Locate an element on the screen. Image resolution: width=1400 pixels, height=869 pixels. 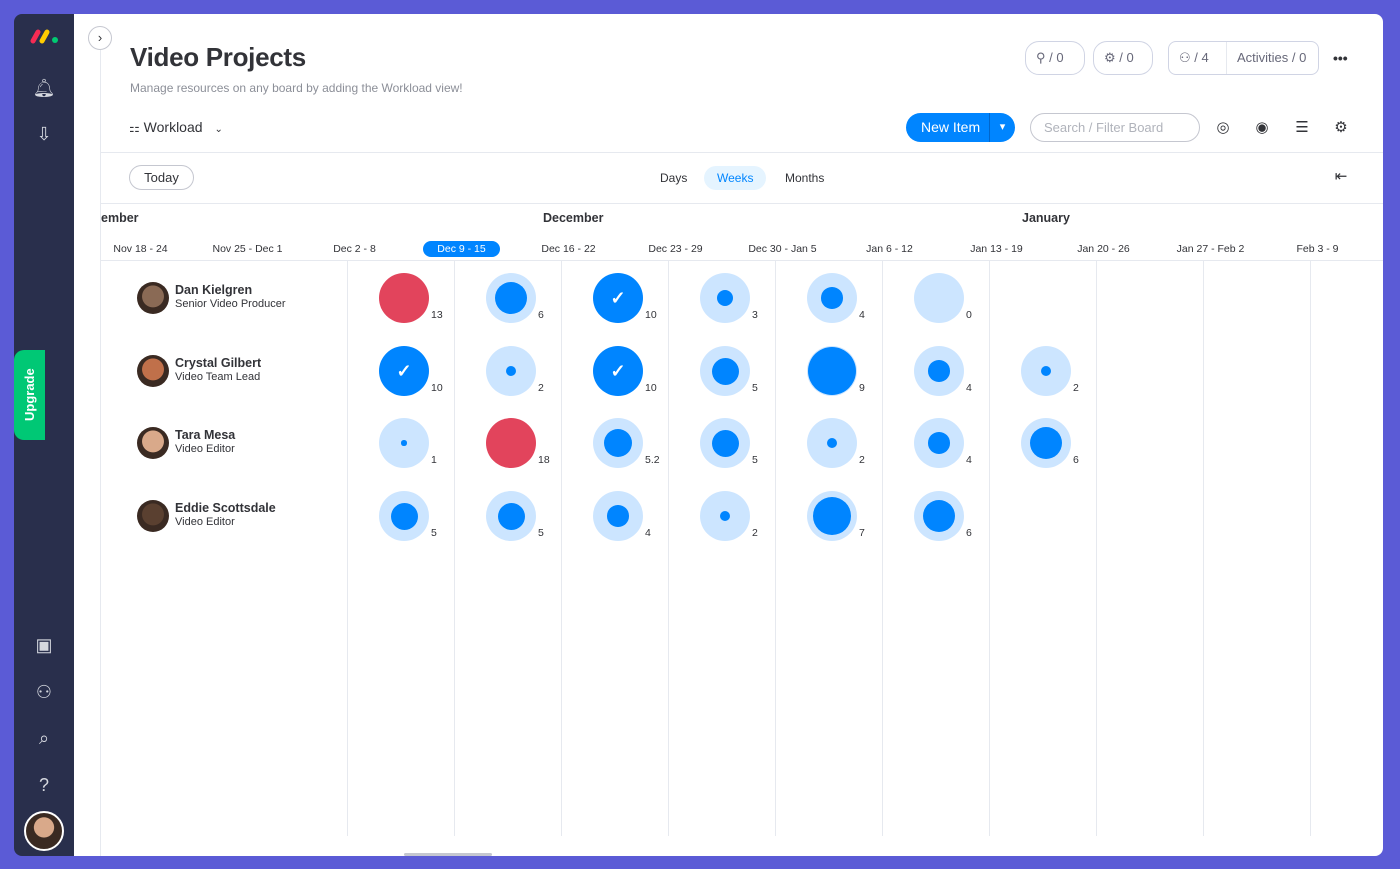
workload-value: 2 is located at coordinates (862, 460).